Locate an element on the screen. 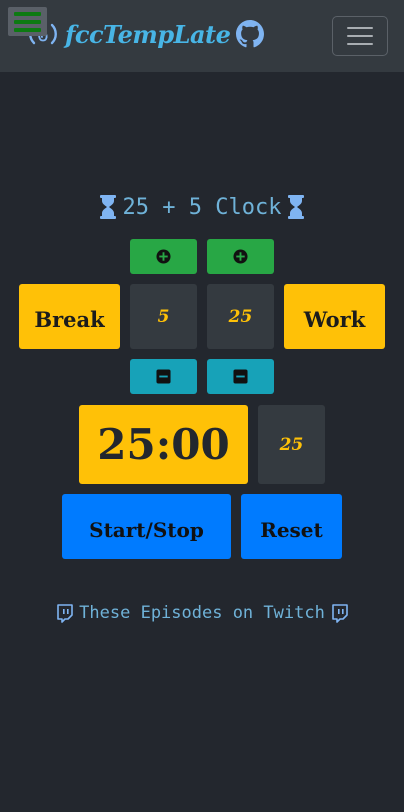 The height and width of the screenshot is (812, 404). work-decrement-button is located at coordinates (240, 376).